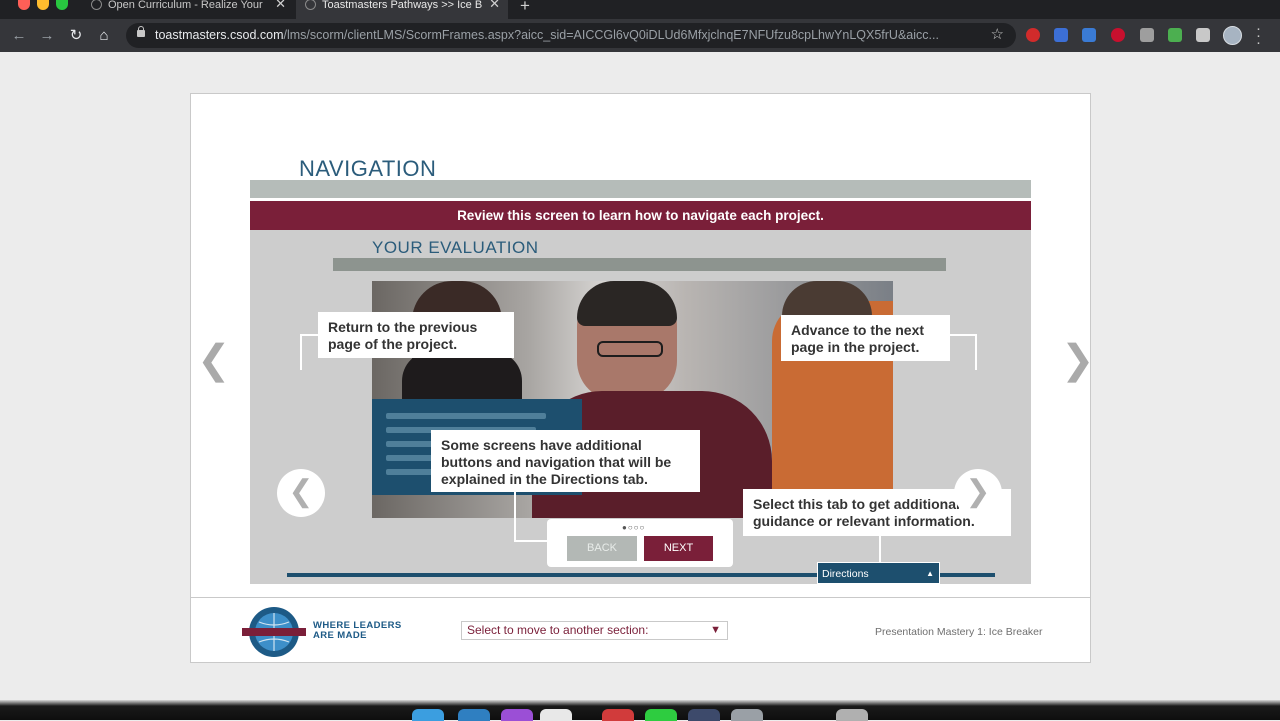  I want to click on directions-tab: Directions ▲, so click(878, 573).